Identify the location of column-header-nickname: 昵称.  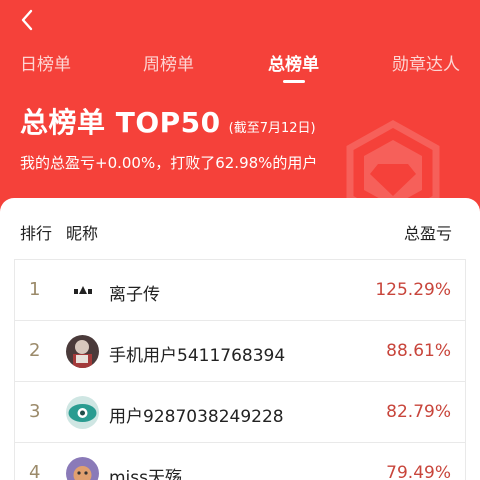
(82, 233).